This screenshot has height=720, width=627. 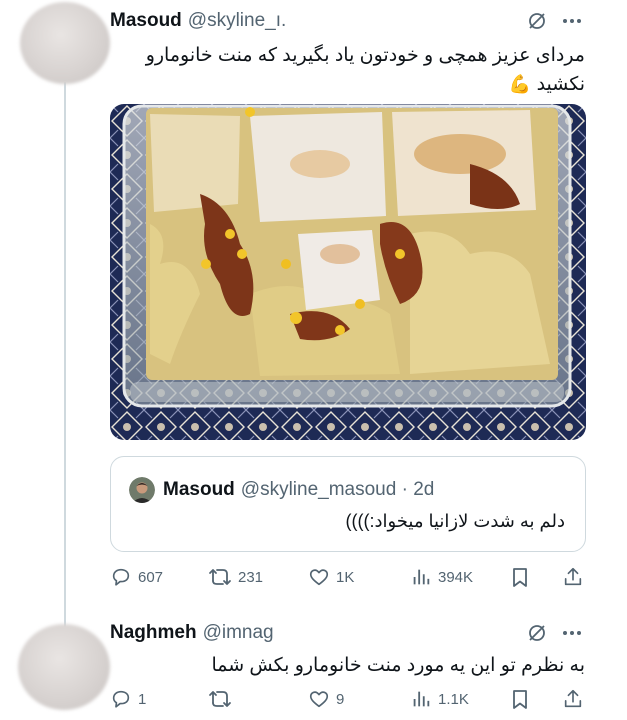 I want to click on reply-button: 607, so click(x=136, y=577).